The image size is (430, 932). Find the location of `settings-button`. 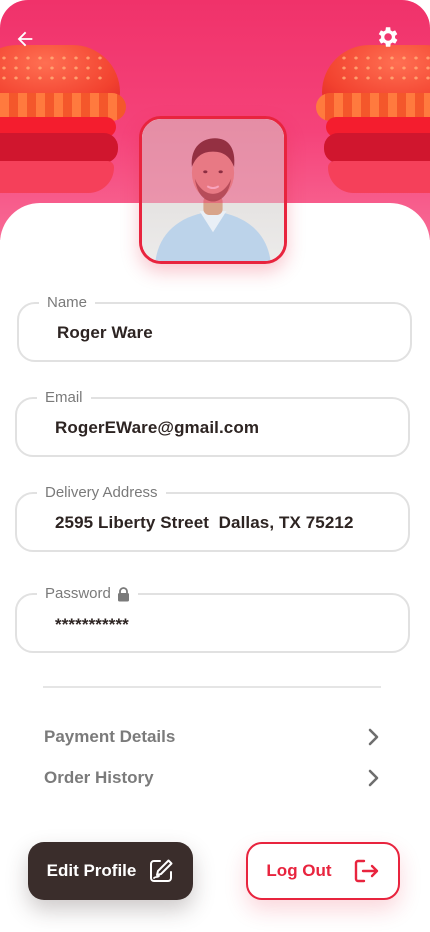

settings-button is located at coordinates (387, 37).